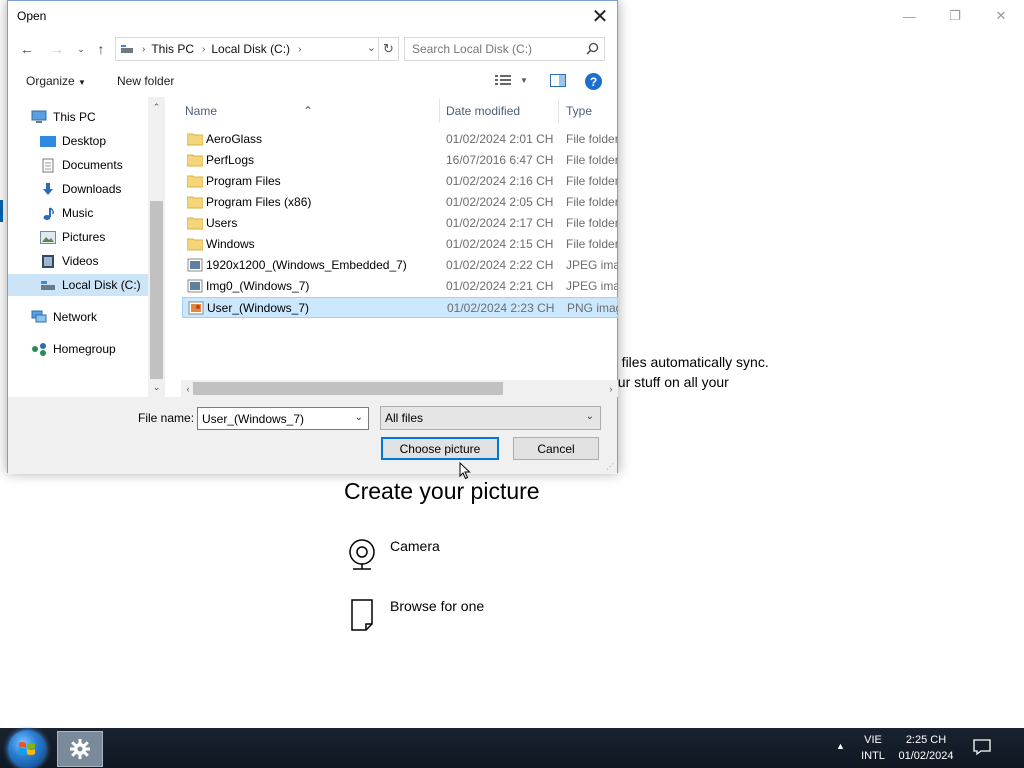 This screenshot has width=1024, height=768. Describe the element at coordinates (78, 165) in the screenshot. I see `nav-item-documents: Documents` at that location.